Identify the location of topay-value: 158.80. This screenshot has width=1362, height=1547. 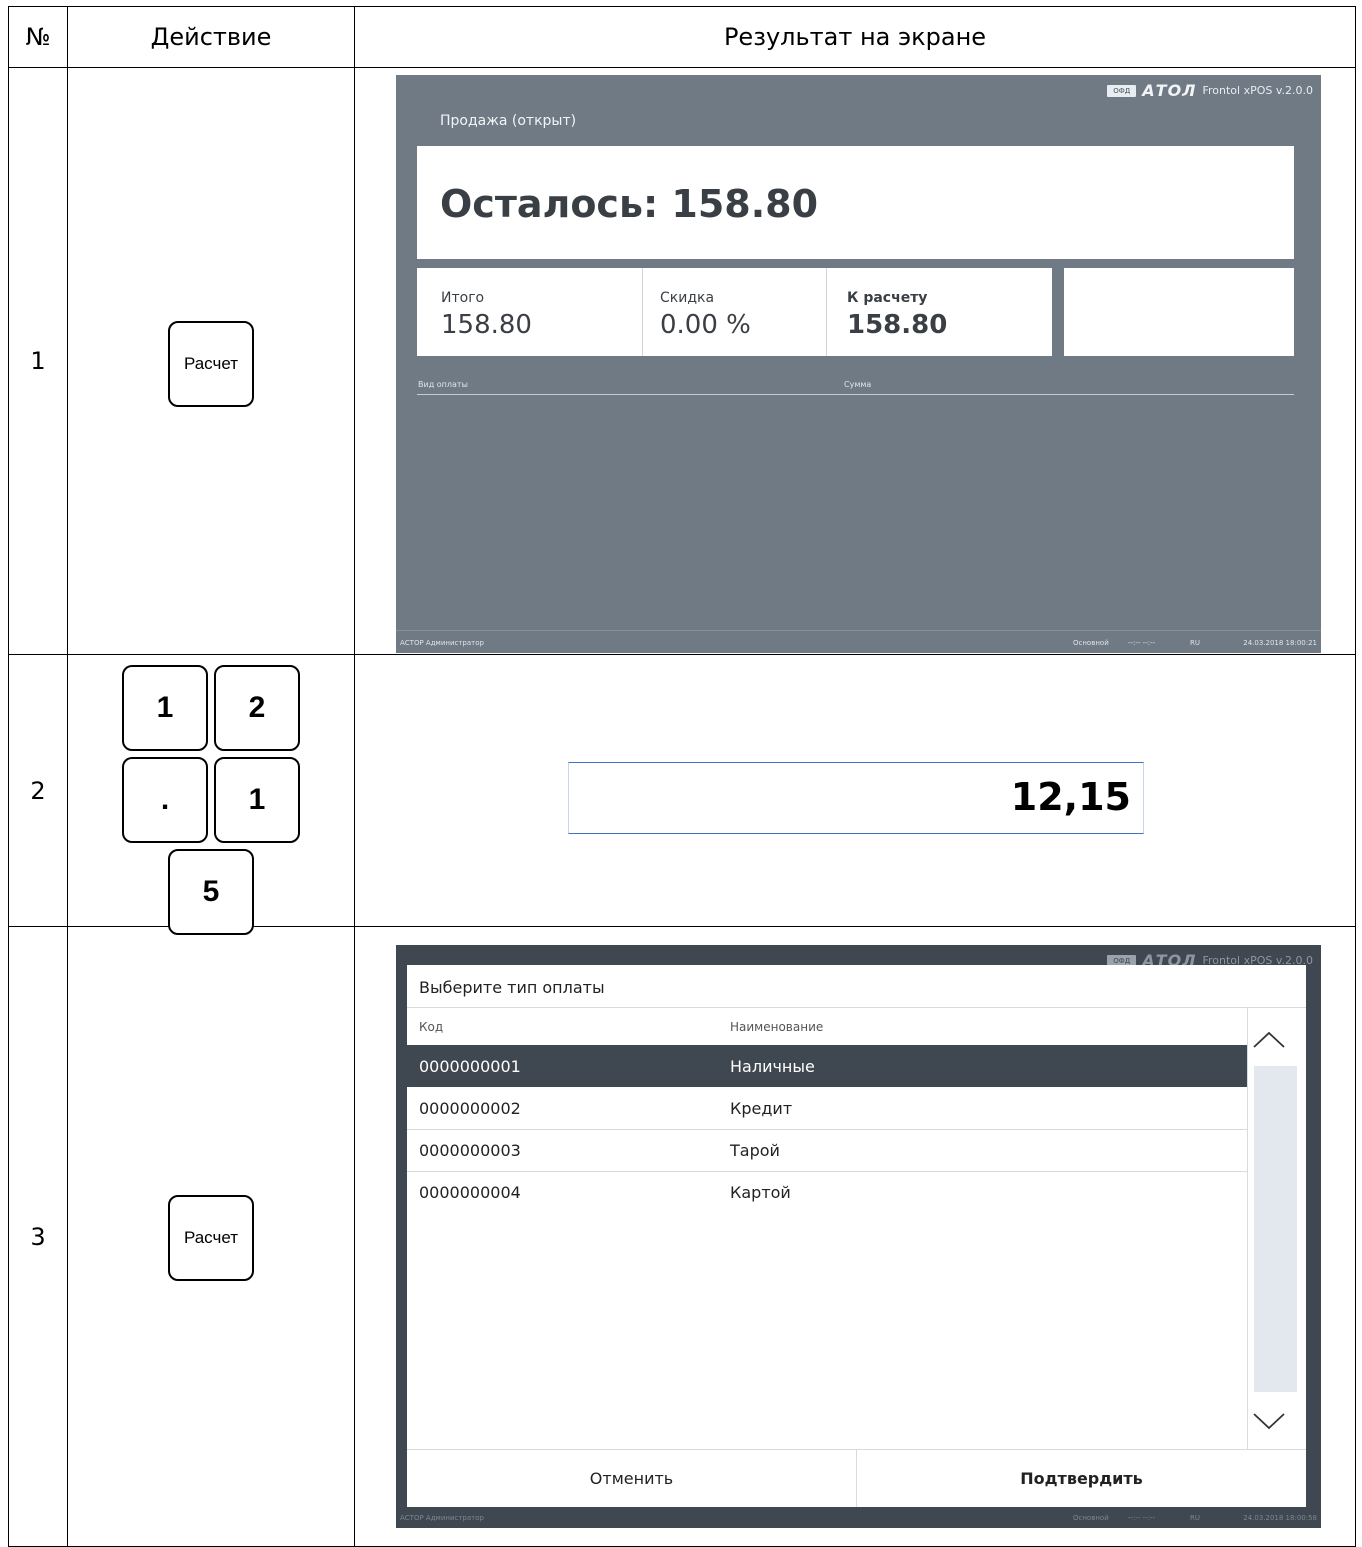
(897, 325).